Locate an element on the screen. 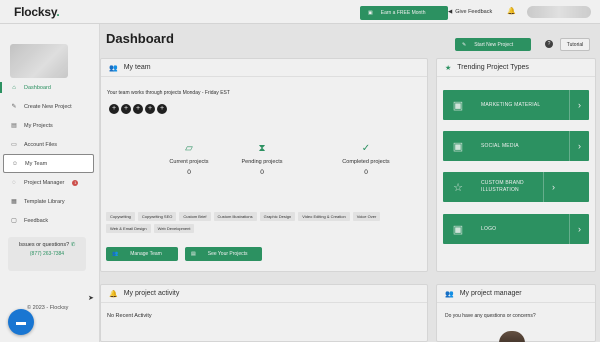  skill-tag: Custom Illustrations is located at coordinates (235, 216).